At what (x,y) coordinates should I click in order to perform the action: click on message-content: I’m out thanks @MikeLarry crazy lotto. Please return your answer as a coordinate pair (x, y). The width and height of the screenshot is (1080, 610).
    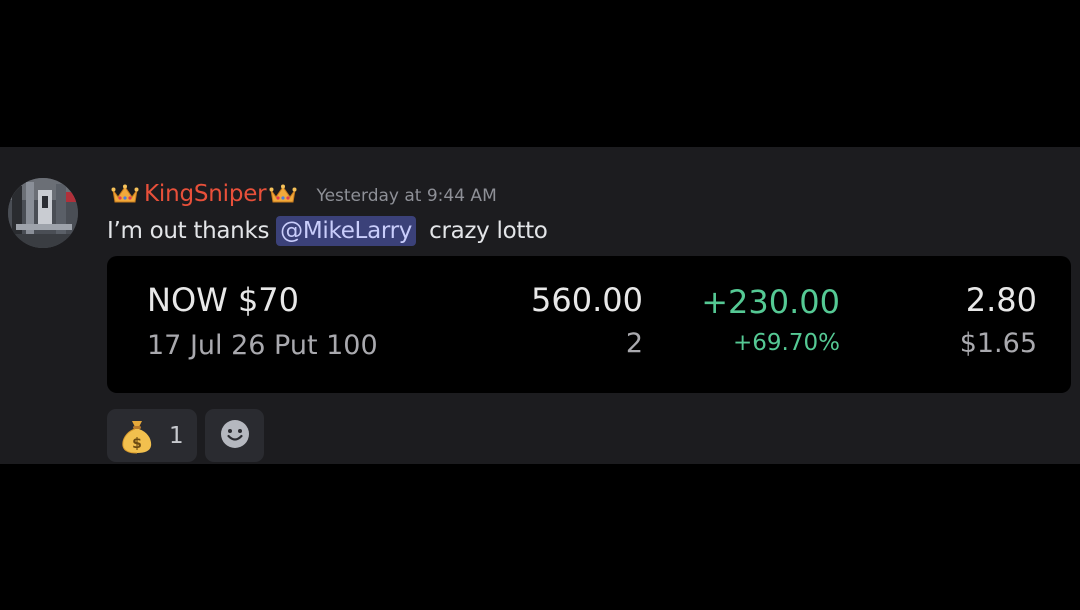
    Looking at the image, I should click on (327, 231).